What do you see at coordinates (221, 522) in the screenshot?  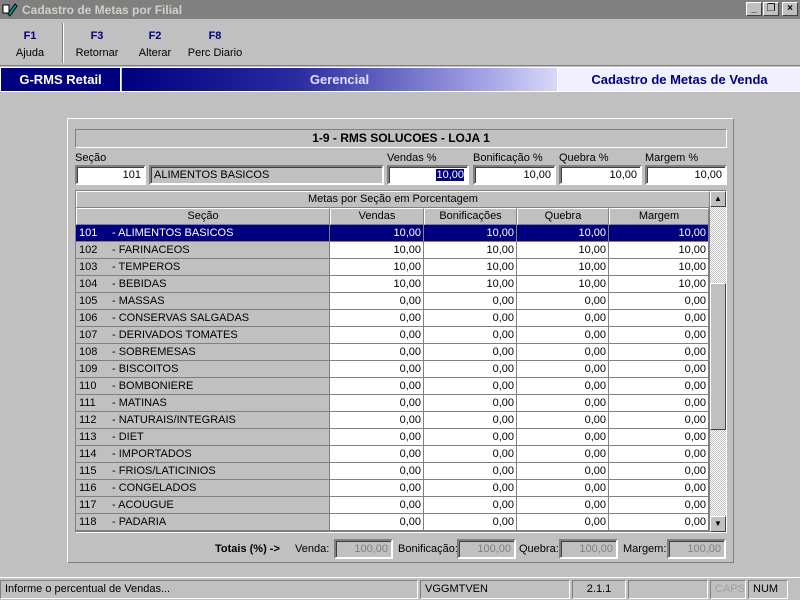 I see `row-name-cell: - PADARIA` at bounding box center [221, 522].